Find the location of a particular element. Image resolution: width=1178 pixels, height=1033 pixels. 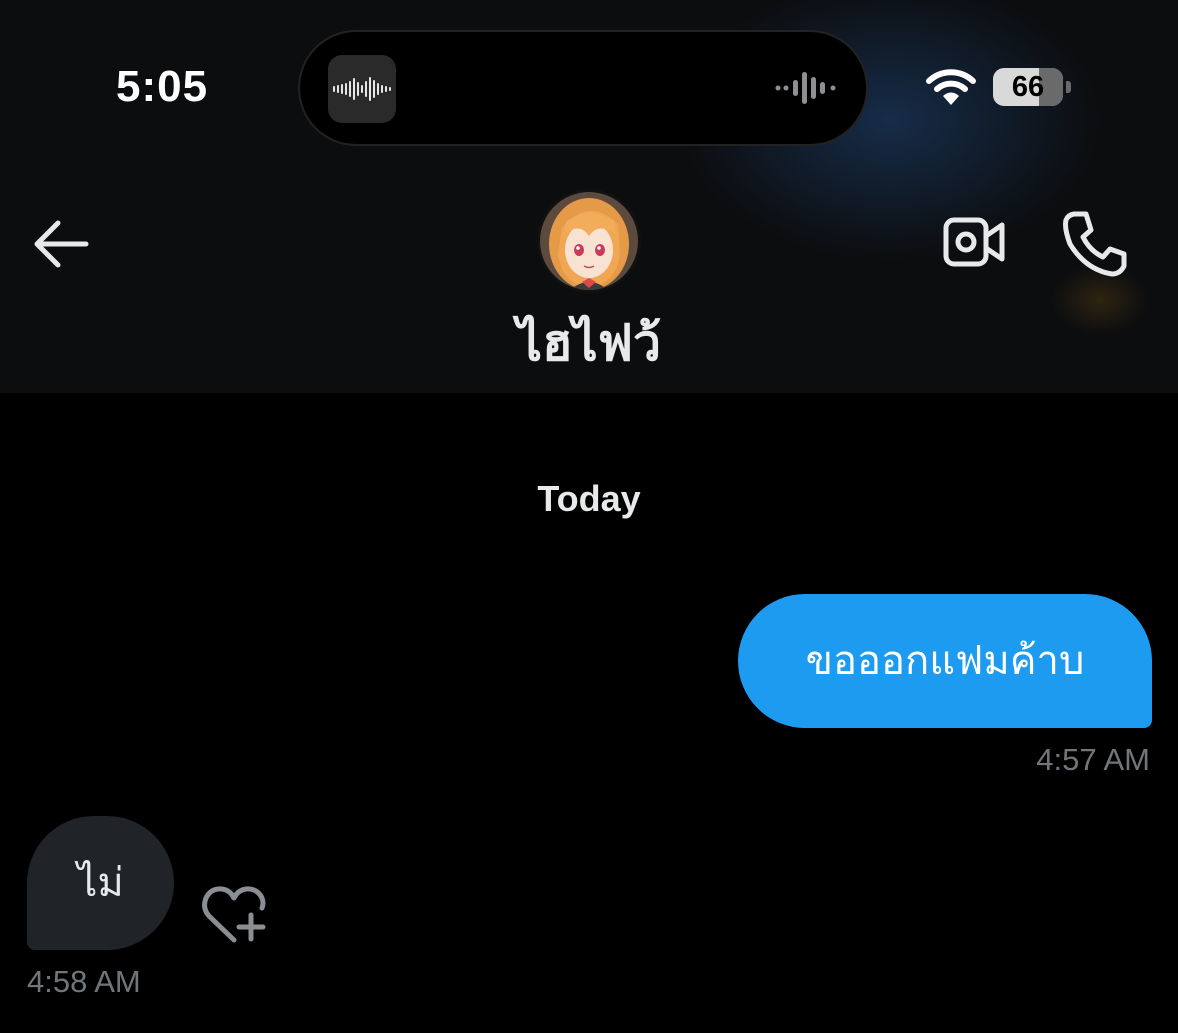

island-app-icon is located at coordinates (362, 89).